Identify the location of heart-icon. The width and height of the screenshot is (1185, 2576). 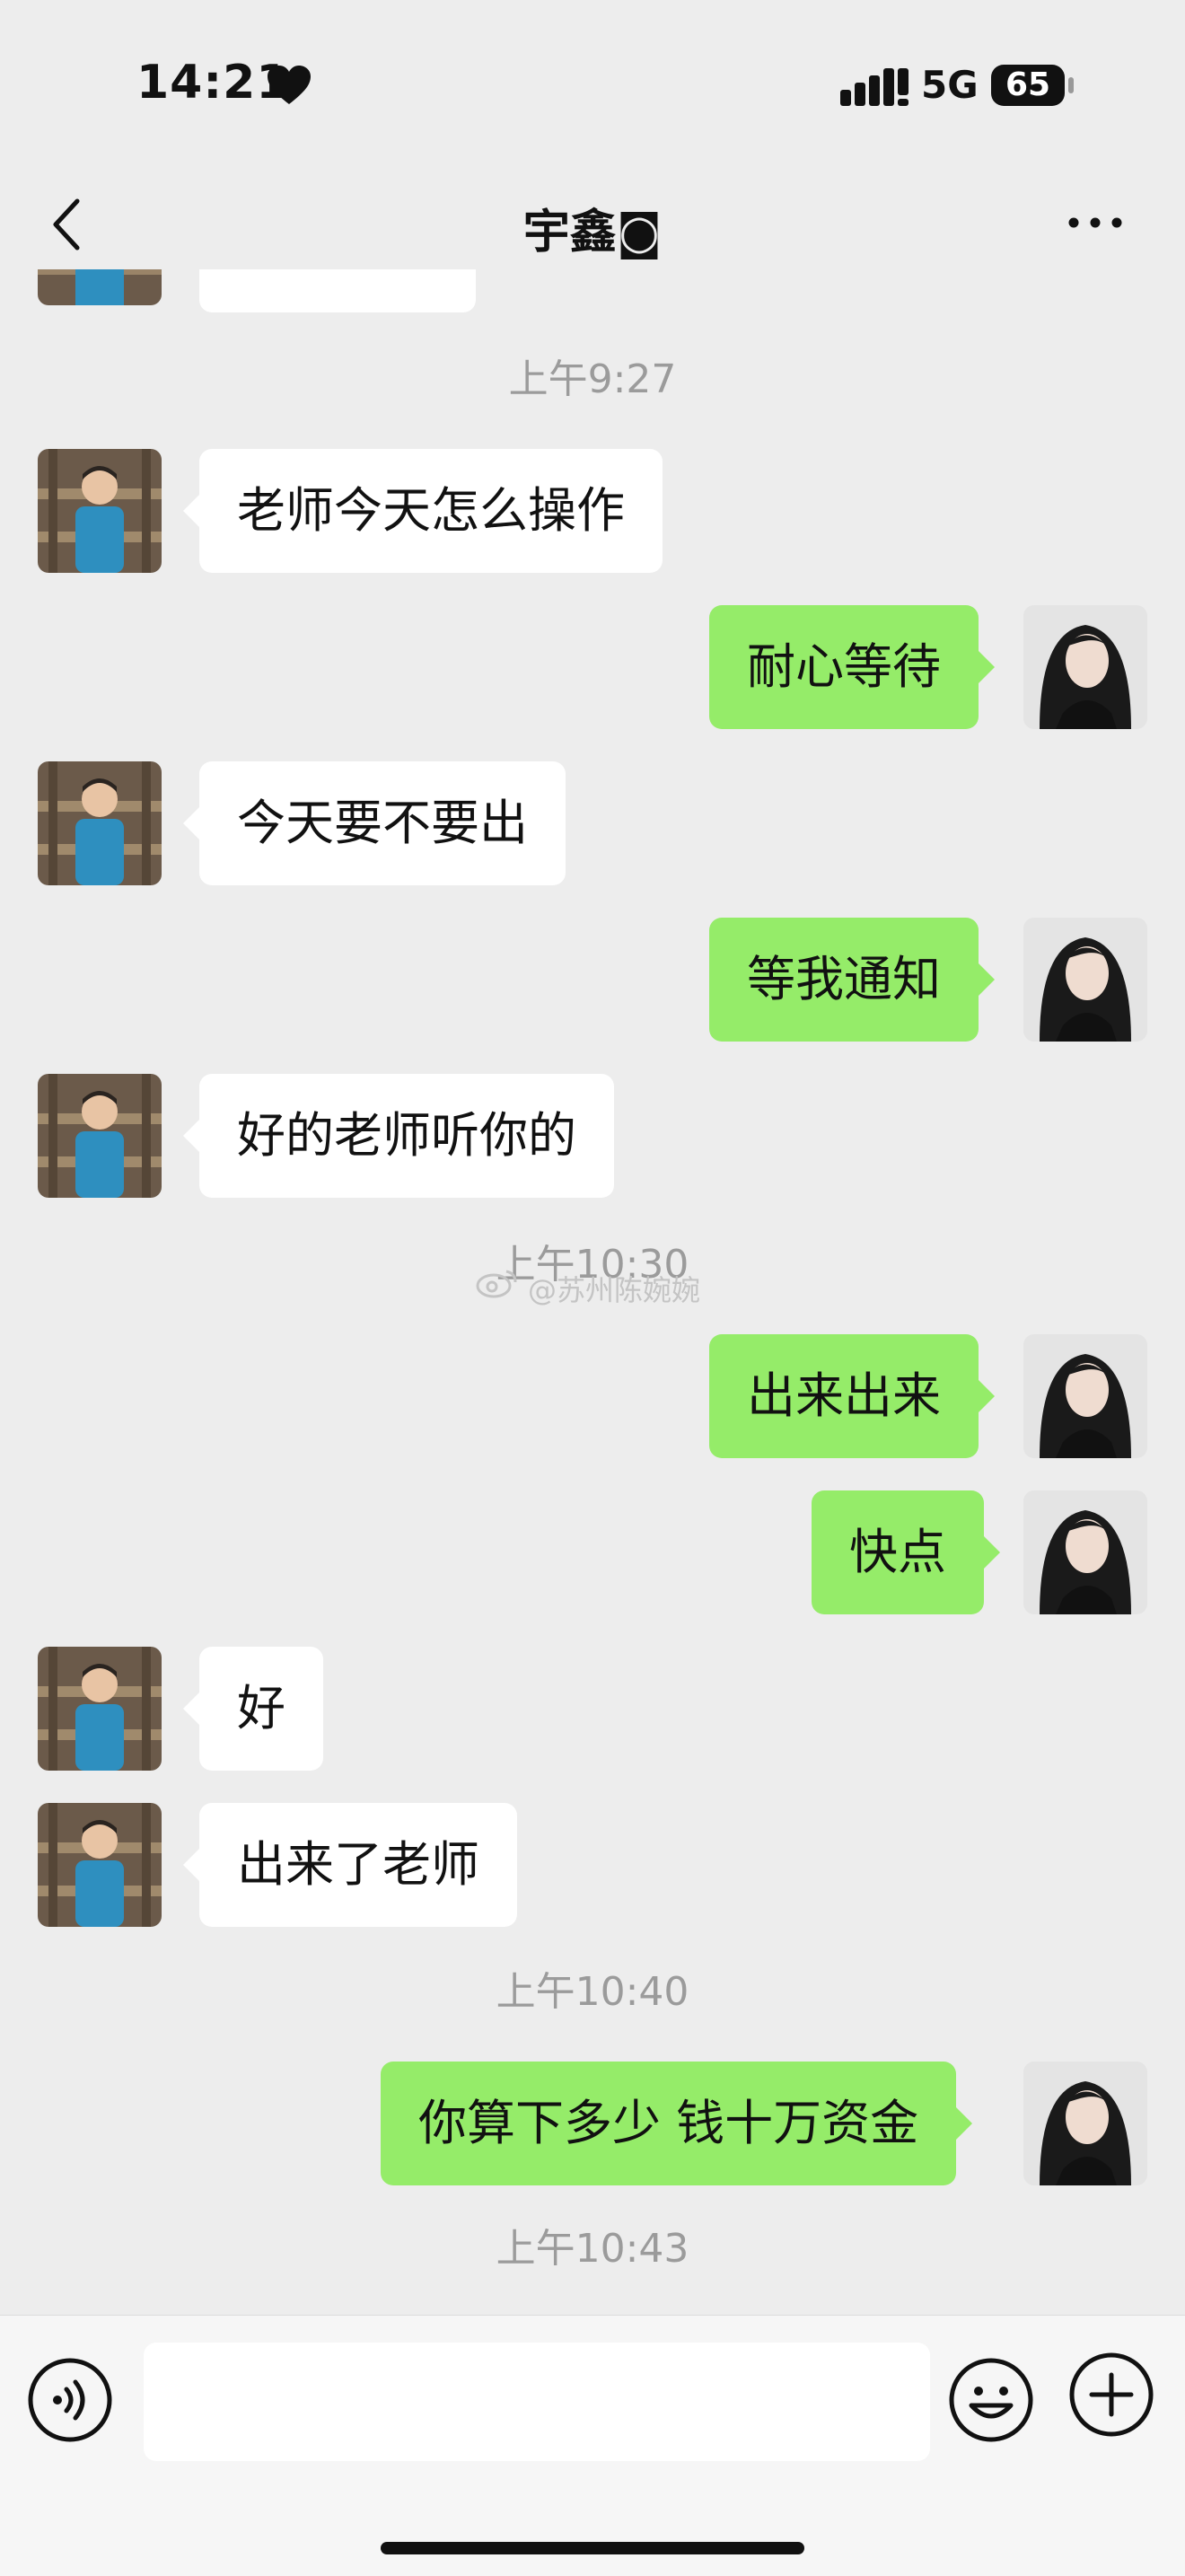
(289, 85).